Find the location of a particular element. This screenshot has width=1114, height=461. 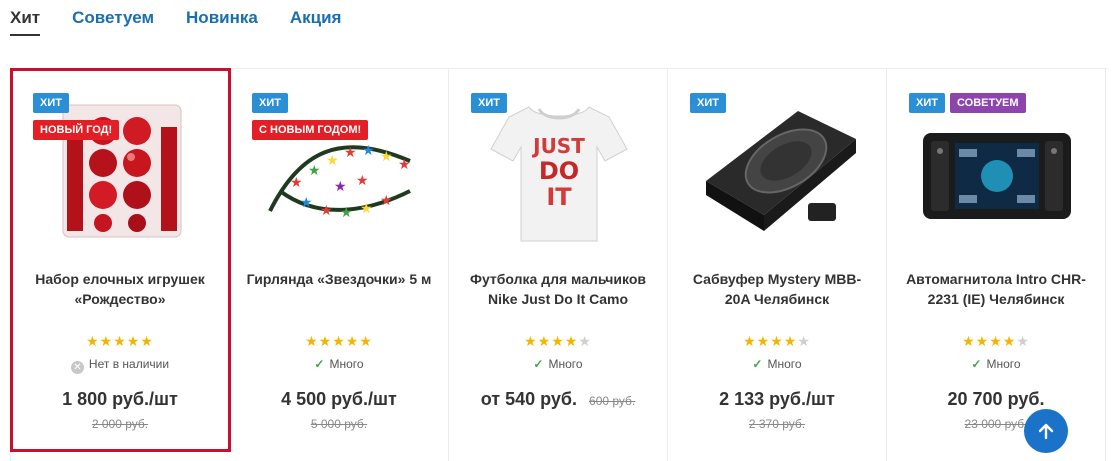

old-price: 23 000 руб. is located at coordinates (996, 424).